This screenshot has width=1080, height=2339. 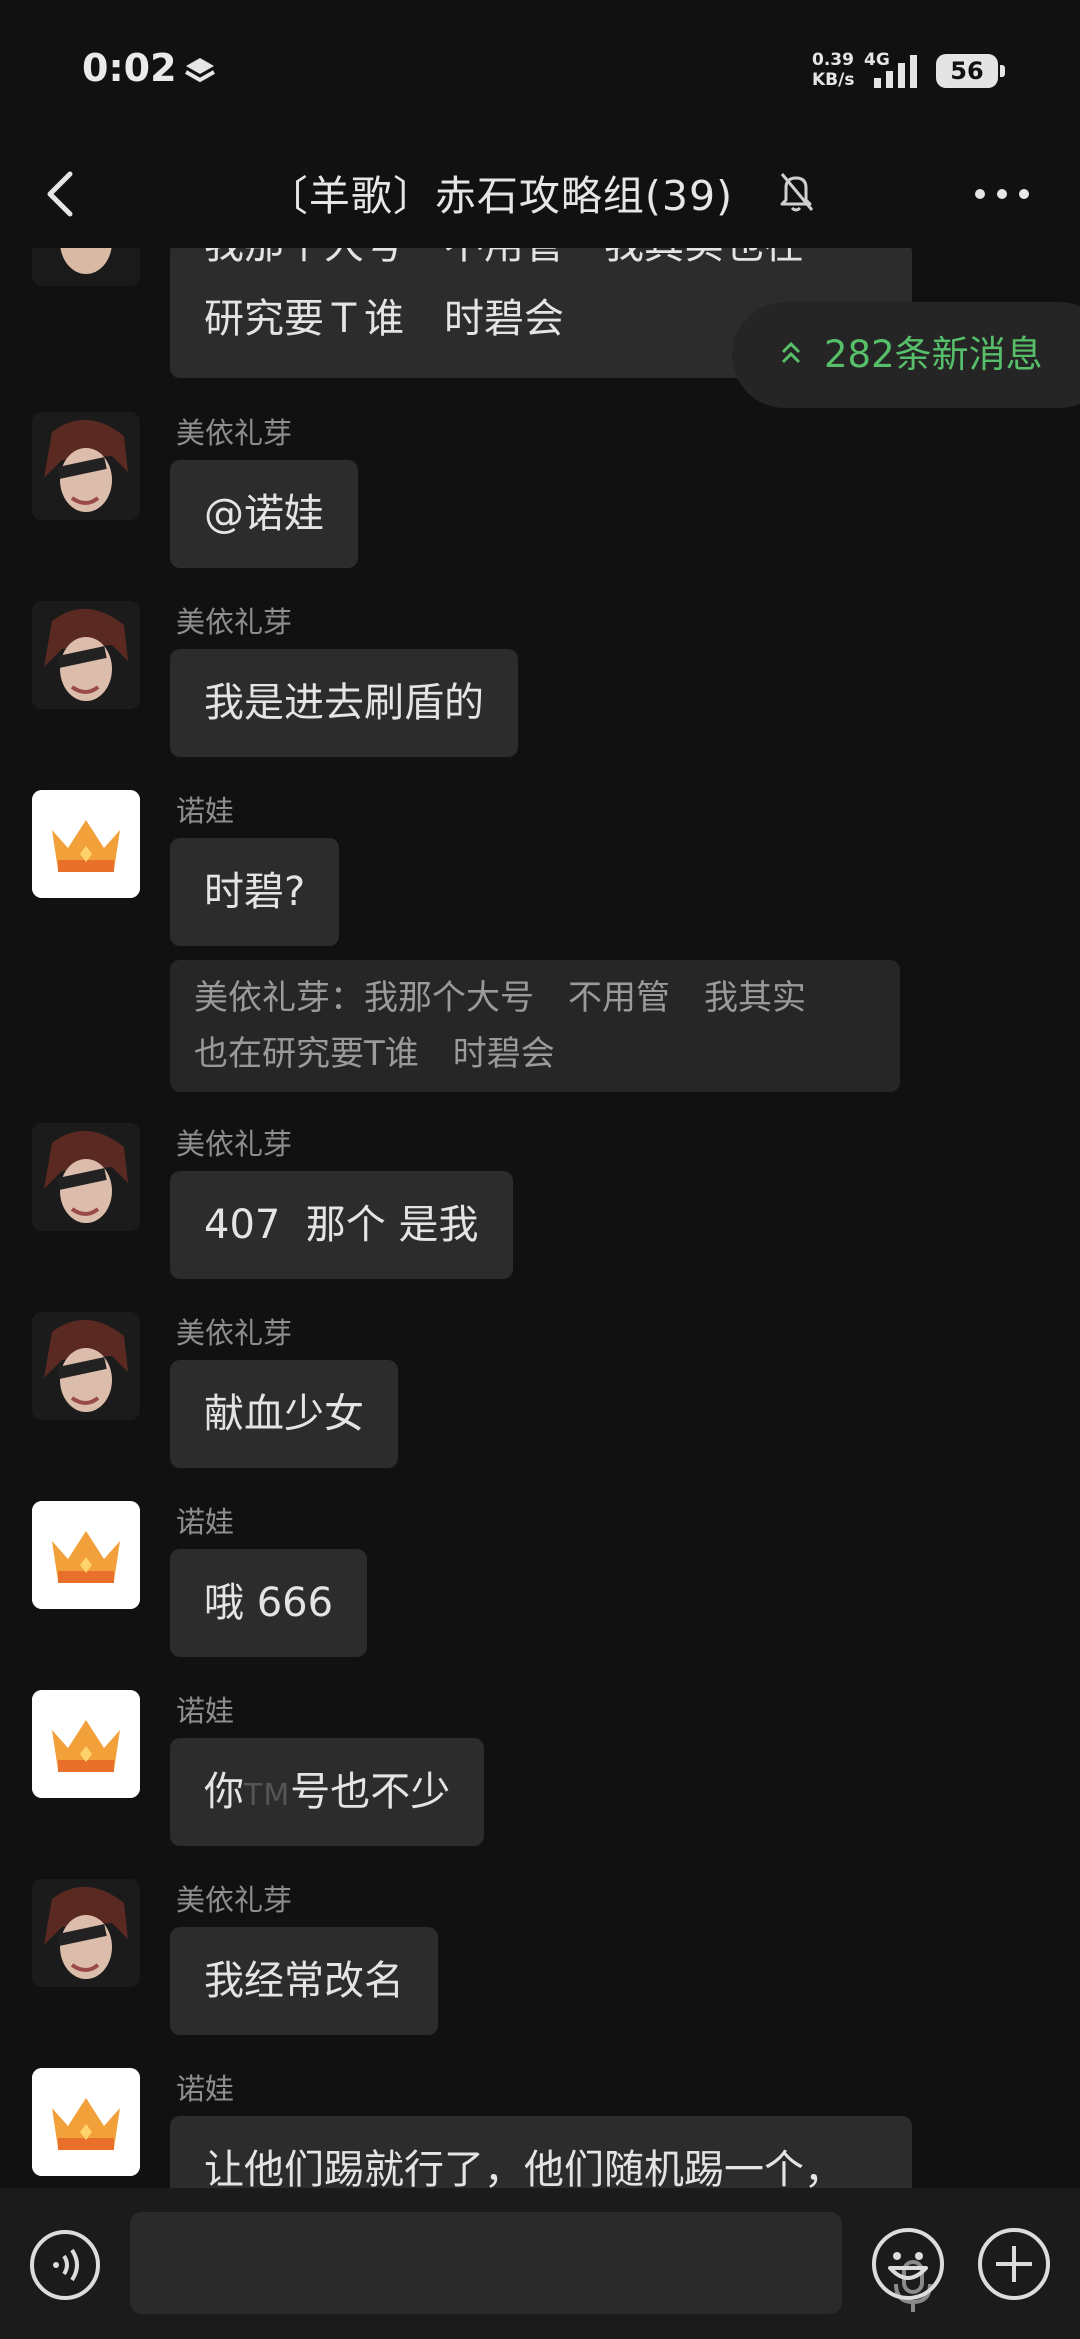 I want to click on mute-bell-icon, so click(x=797, y=192).